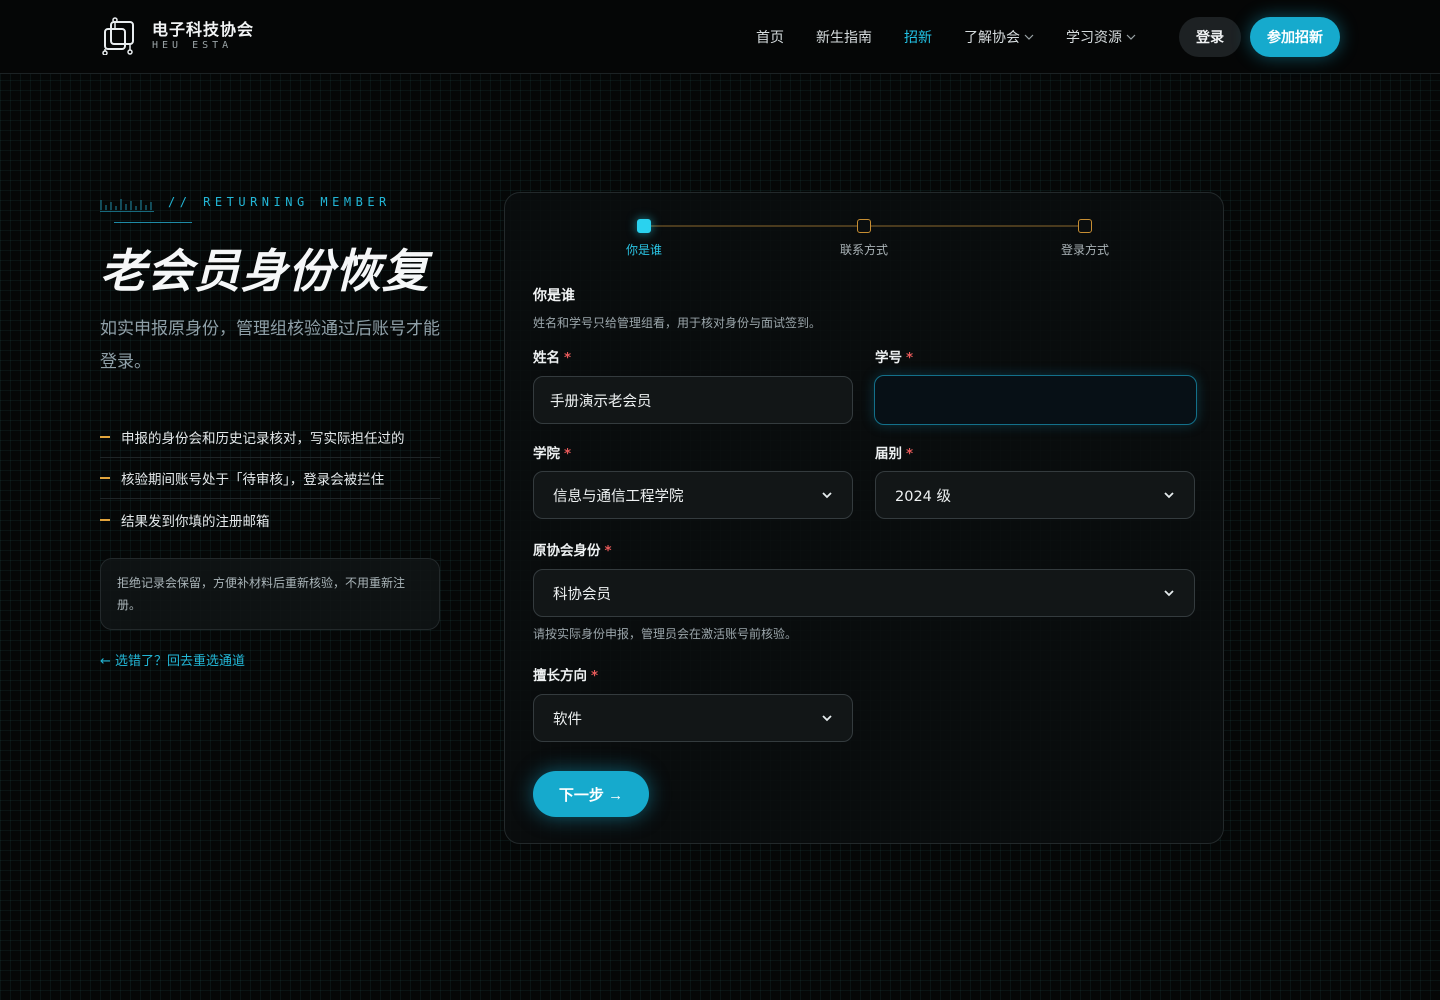  I want to click on role-hint: 请按实际身份申报，管理员会在激活账号前核验。, so click(665, 634).